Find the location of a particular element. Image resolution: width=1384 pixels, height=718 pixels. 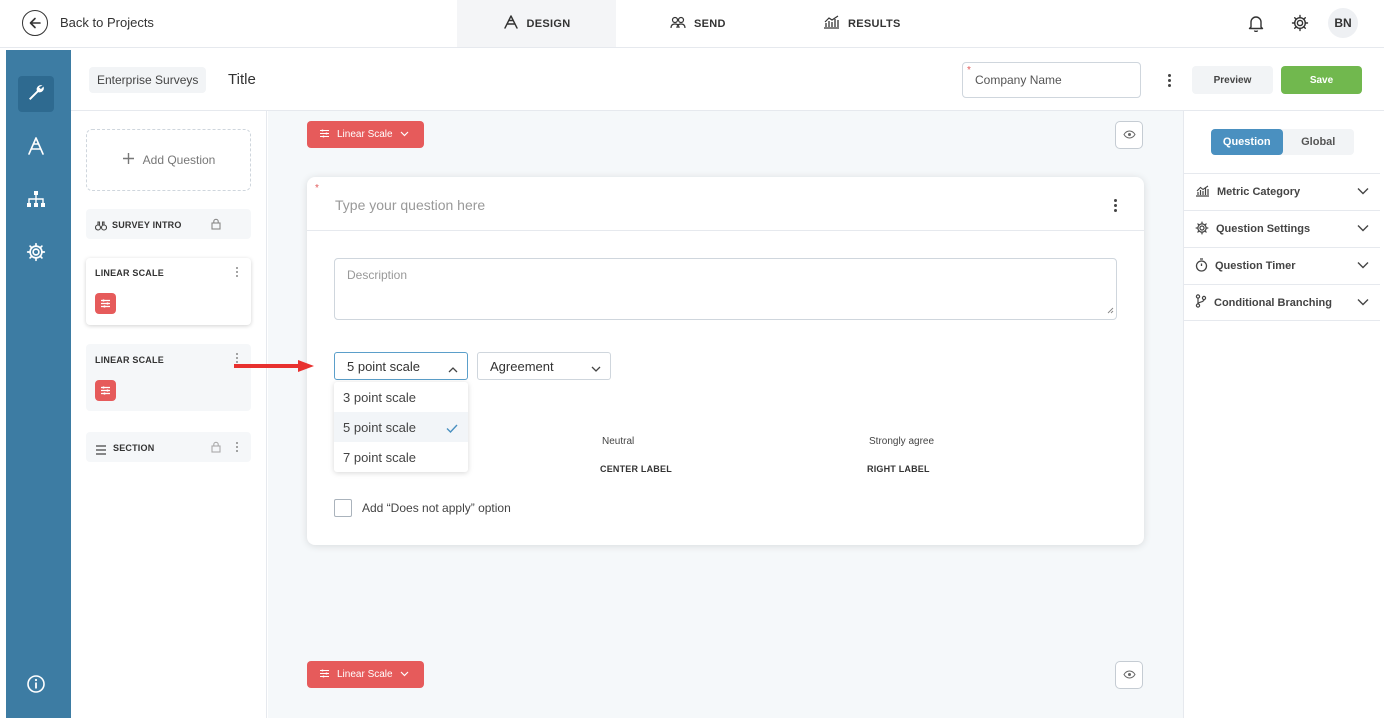

tab-question: Question is located at coordinates (1247, 142).